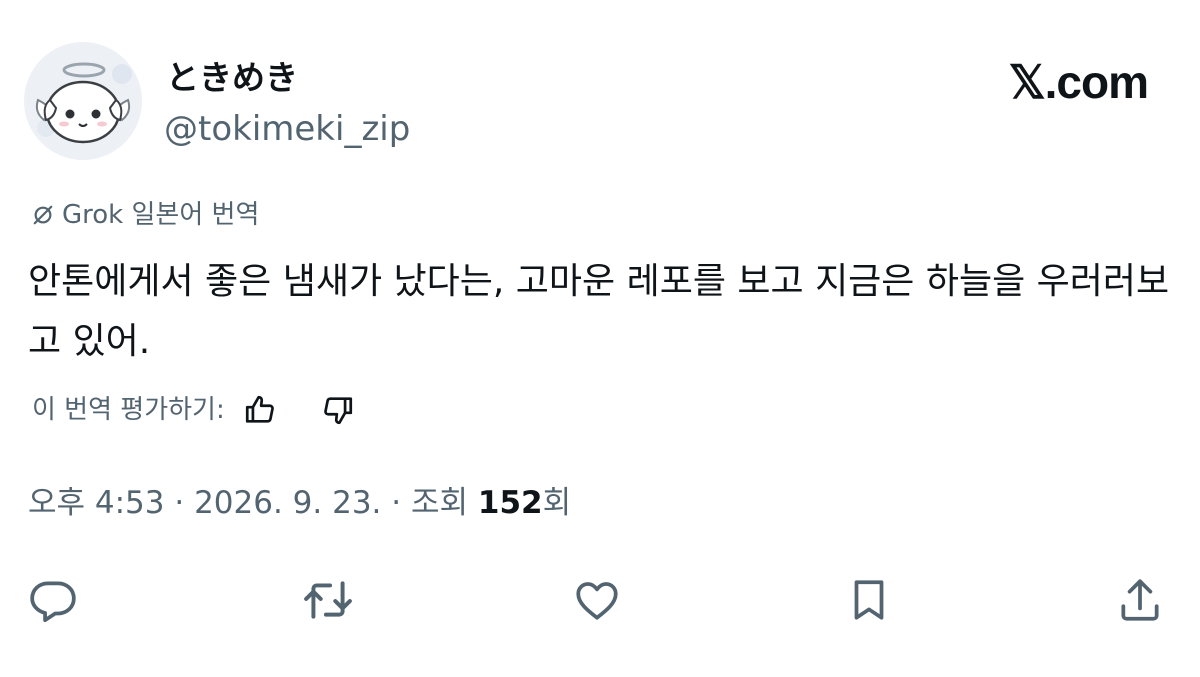  I want to click on like-icon, so click(597, 601).